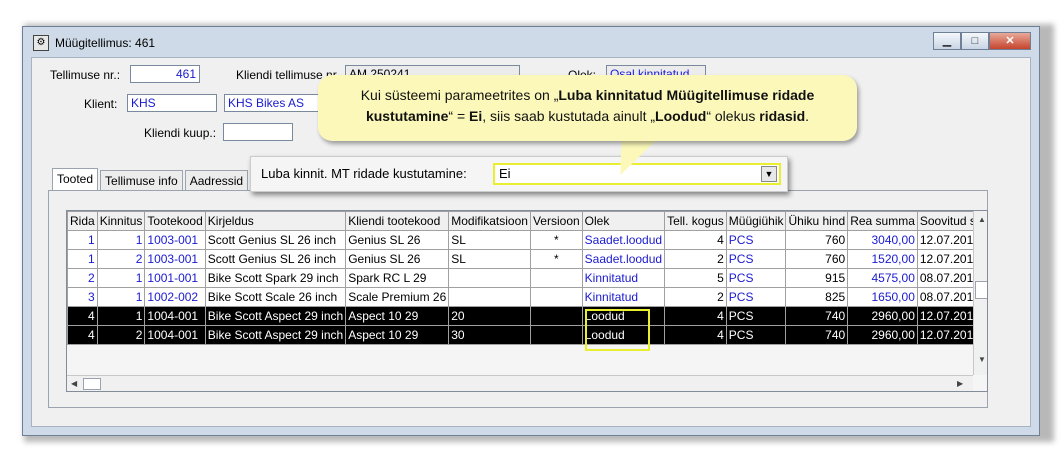  Describe the element at coordinates (531, 41) in the screenshot. I see `title-bar: ⚙ Müügitellimus: 461 ▁ □ ✕` at that location.